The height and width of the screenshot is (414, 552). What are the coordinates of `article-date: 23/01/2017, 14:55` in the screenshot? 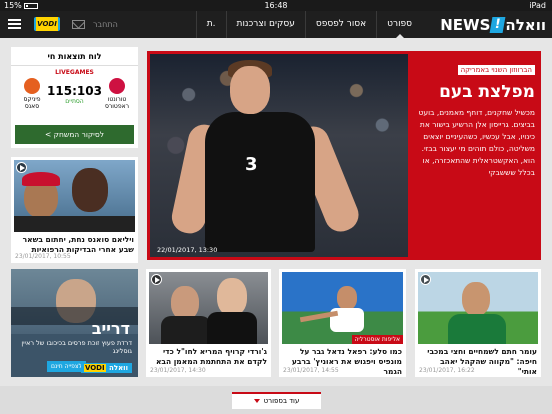 It's located at (311, 370).